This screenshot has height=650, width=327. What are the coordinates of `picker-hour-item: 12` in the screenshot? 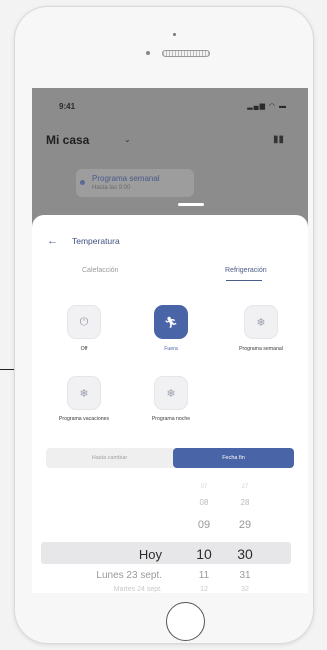 It's located at (204, 589).